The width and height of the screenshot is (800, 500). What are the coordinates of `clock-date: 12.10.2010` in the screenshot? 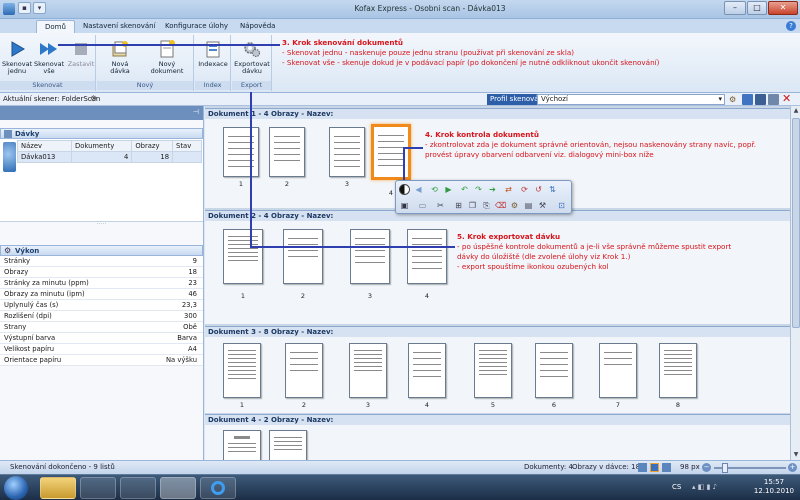 It's located at (773, 491).